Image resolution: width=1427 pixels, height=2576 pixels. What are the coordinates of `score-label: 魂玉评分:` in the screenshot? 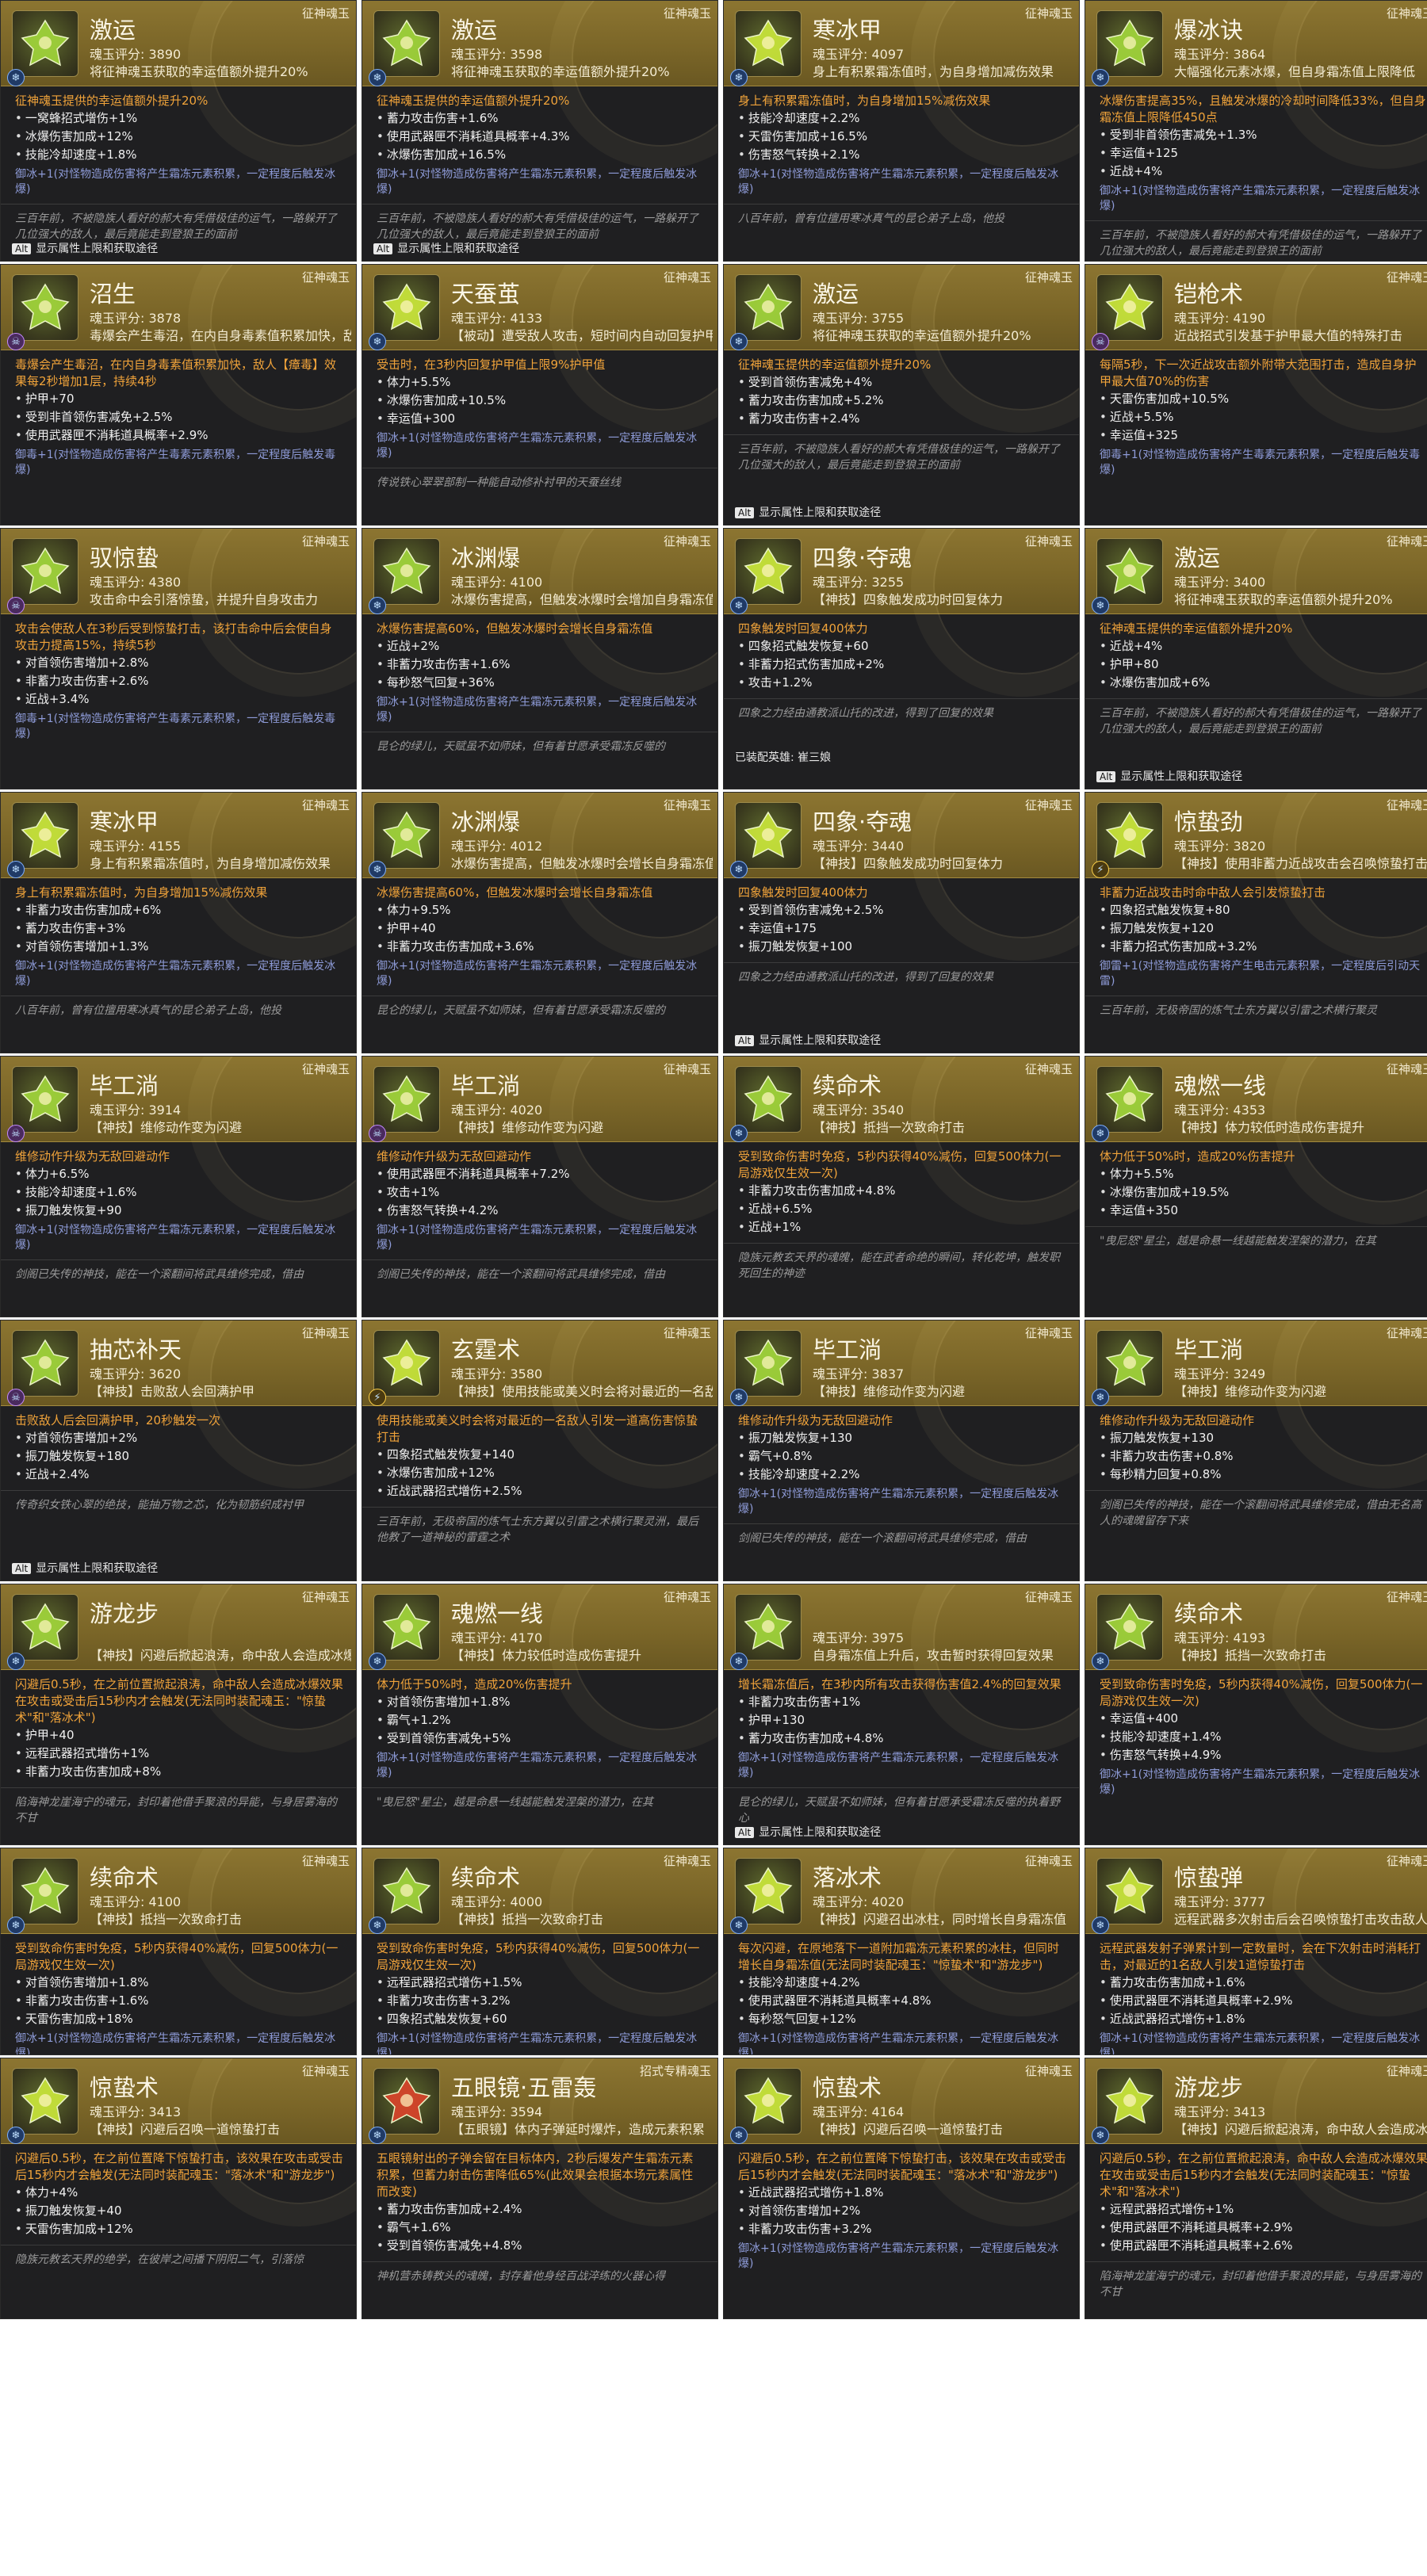 It's located at (119, 1901).